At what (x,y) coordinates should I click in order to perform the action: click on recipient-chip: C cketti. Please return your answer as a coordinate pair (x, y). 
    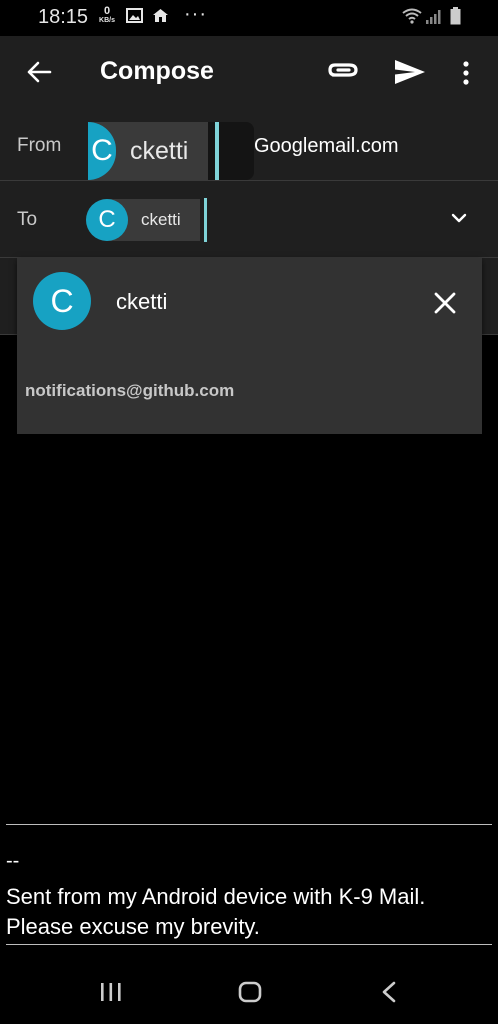
    Looking at the image, I should click on (143, 220).